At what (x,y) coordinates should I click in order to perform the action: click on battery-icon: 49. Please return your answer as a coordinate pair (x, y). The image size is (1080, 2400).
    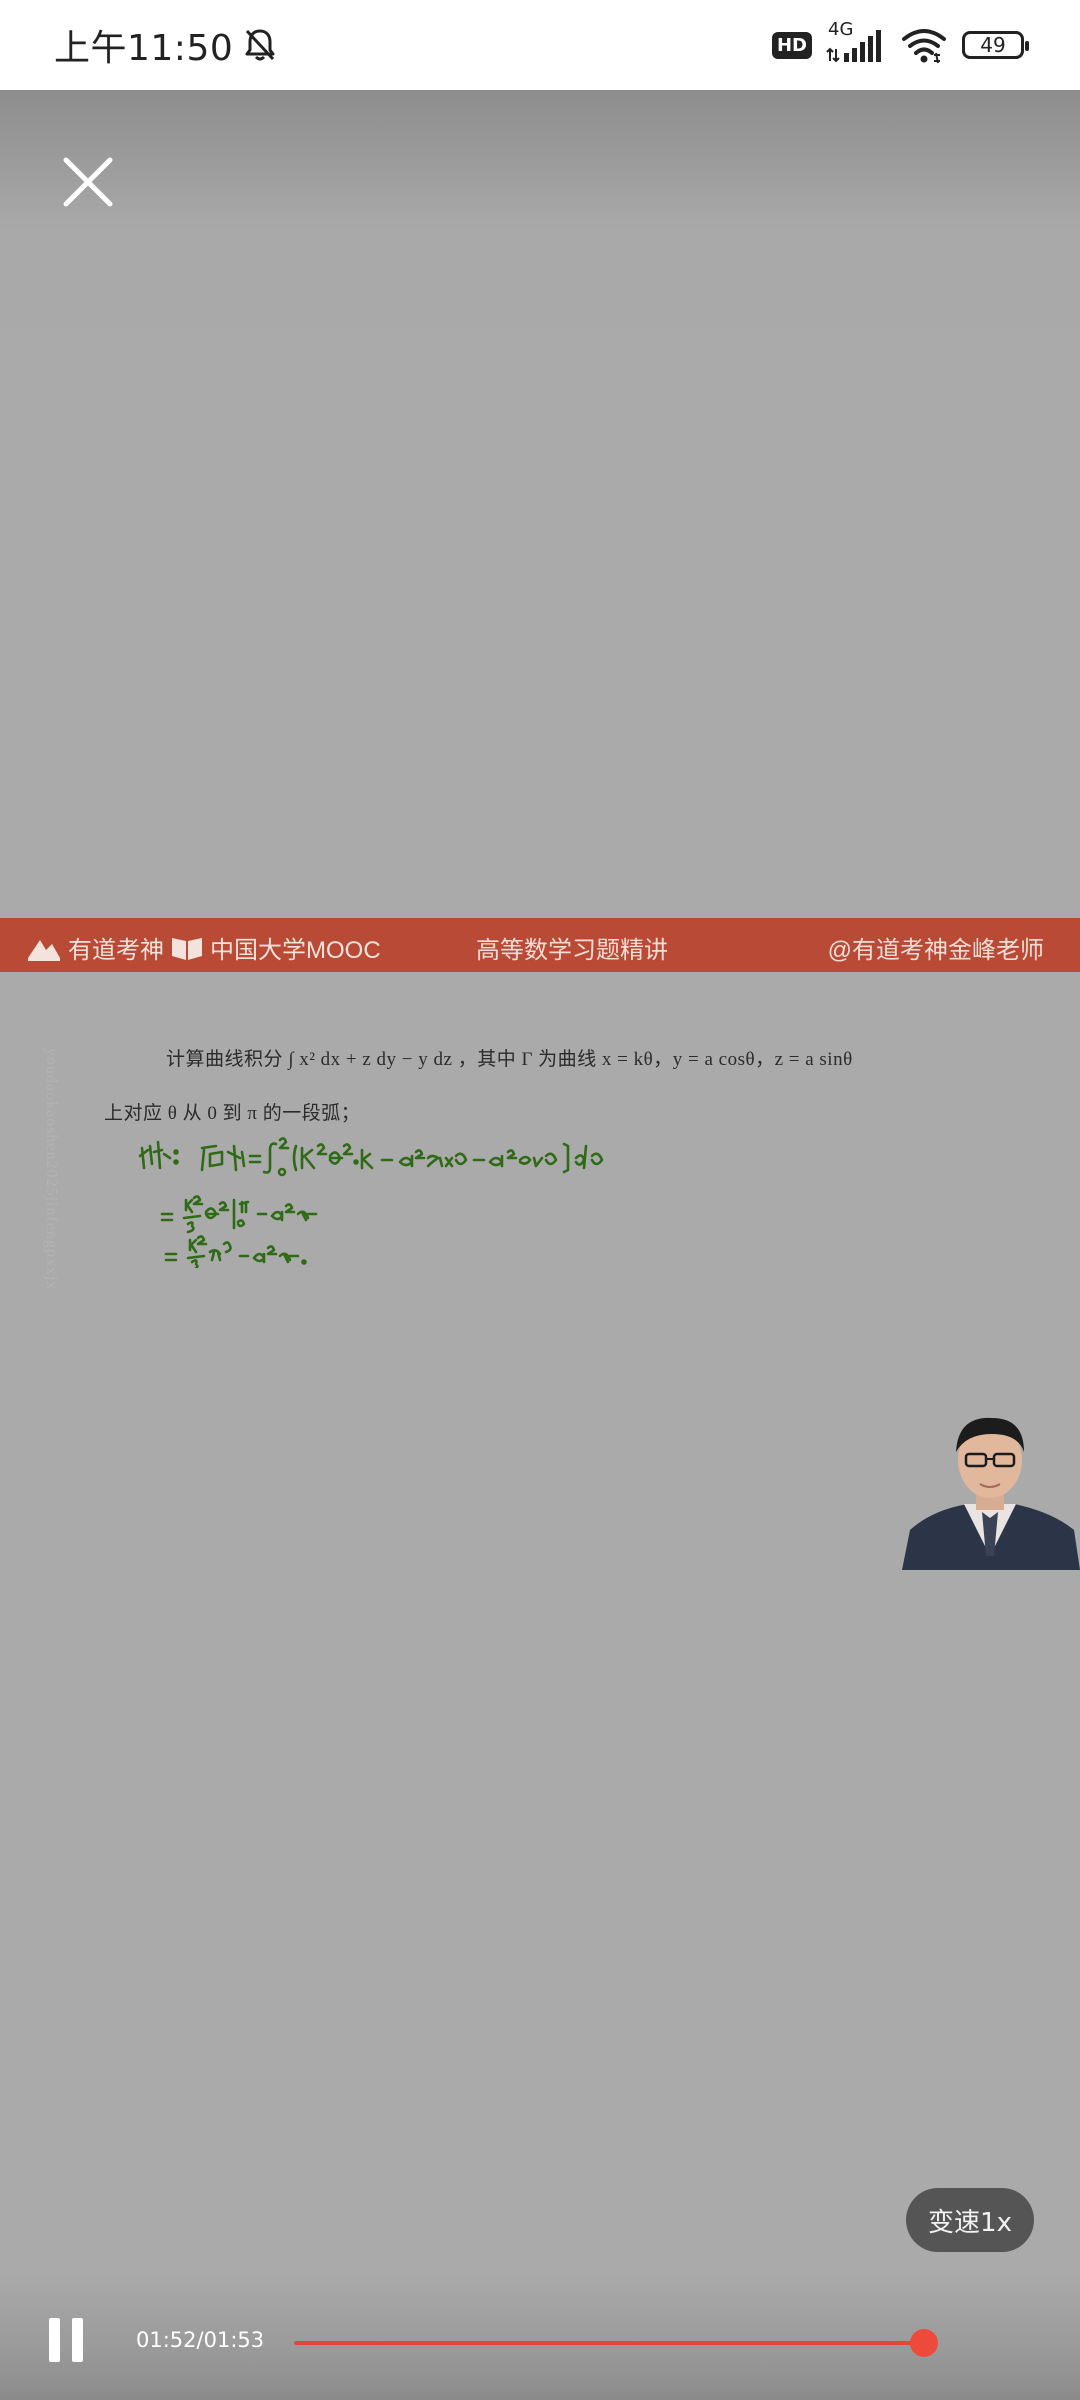
    Looking at the image, I should click on (995, 45).